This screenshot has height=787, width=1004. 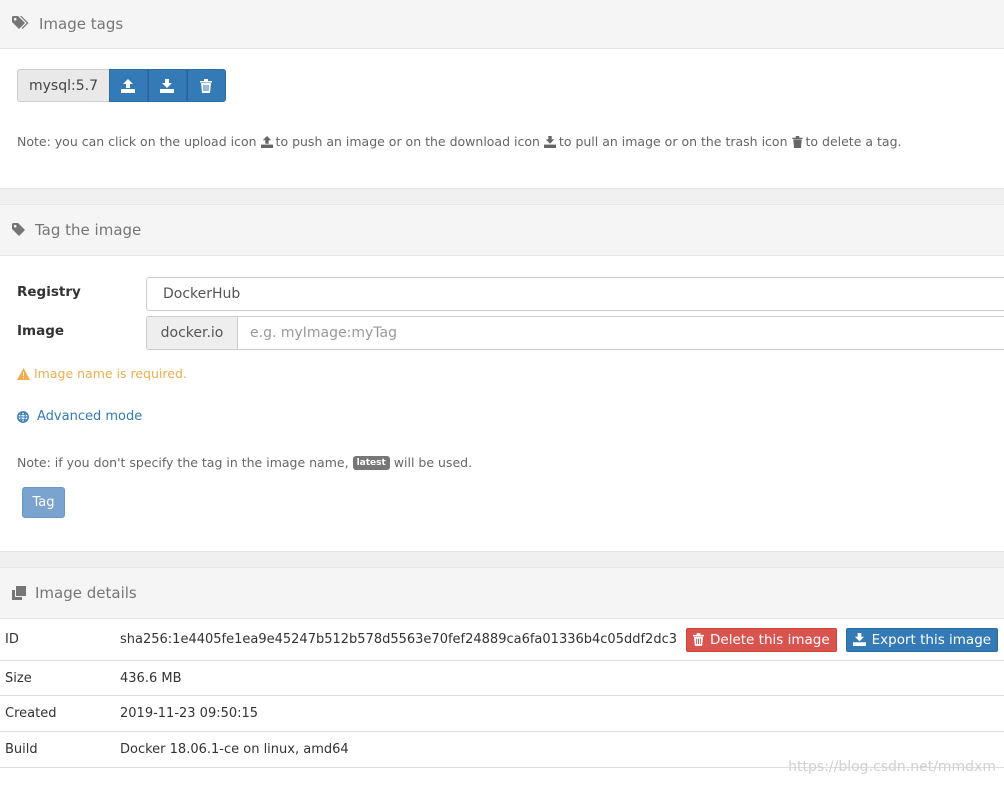 What do you see at coordinates (502, 230) in the screenshot?
I see `tag-image-header: Tag the image` at bounding box center [502, 230].